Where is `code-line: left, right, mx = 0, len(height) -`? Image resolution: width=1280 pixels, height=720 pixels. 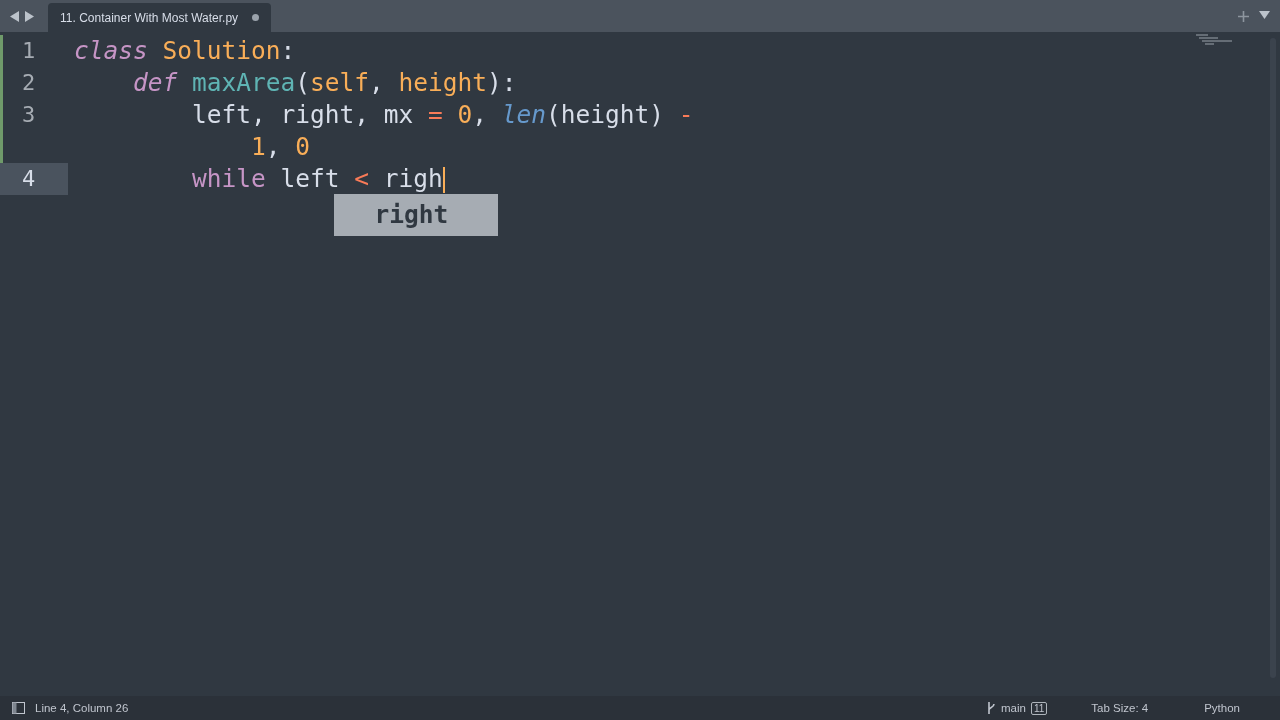
code-line: left, right, mx = 0, len(height) - is located at coordinates (442, 115).